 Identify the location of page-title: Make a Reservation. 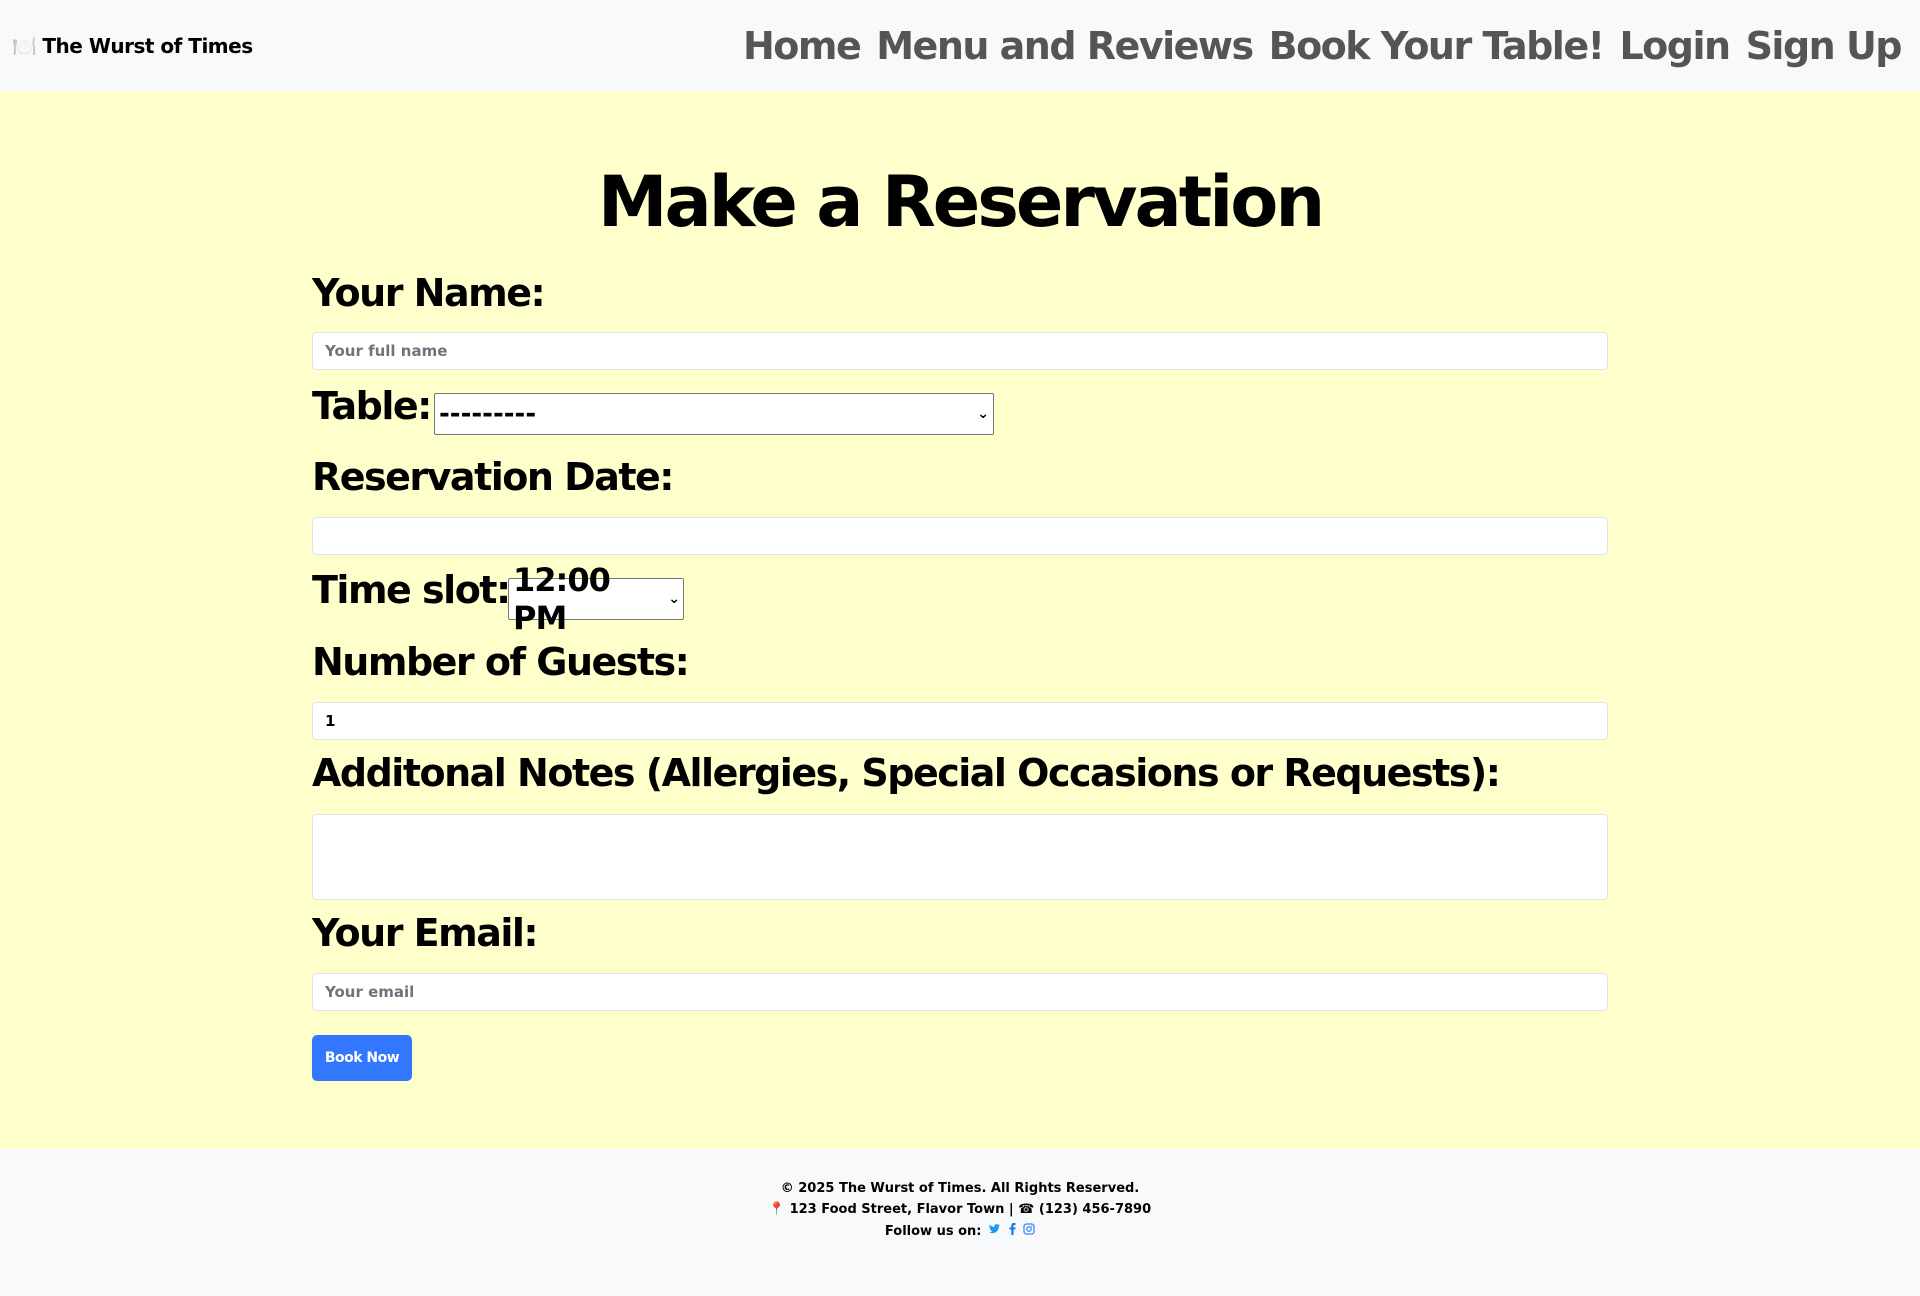
(961, 202).